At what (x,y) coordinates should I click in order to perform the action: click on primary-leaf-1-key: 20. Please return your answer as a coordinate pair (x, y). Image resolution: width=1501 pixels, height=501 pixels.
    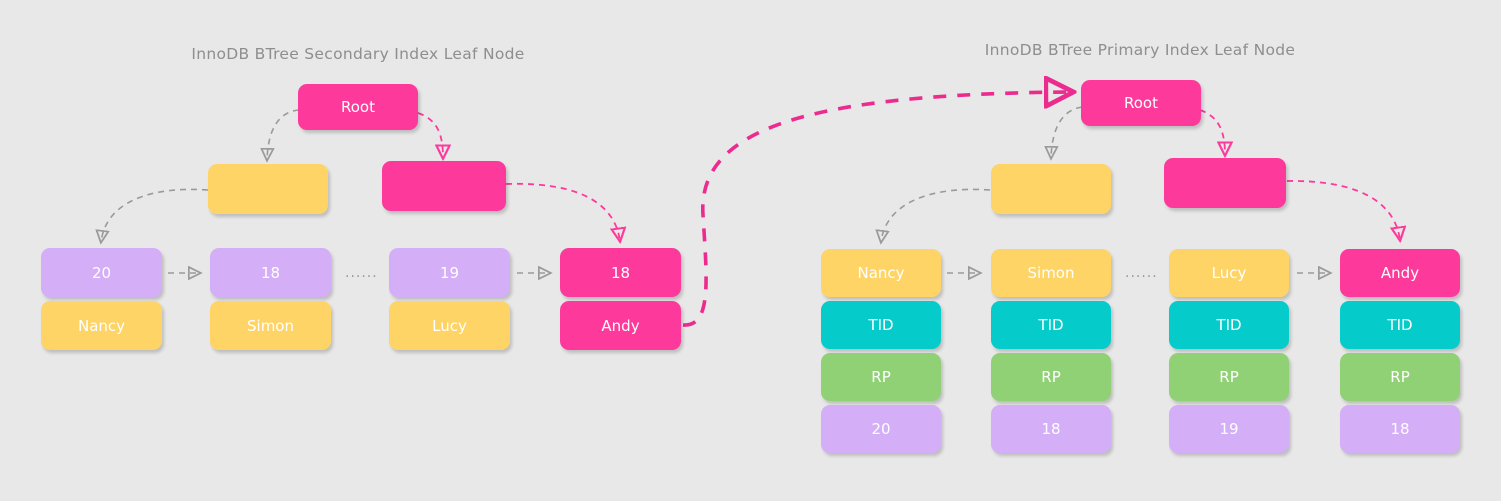
    Looking at the image, I should click on (881, 429).